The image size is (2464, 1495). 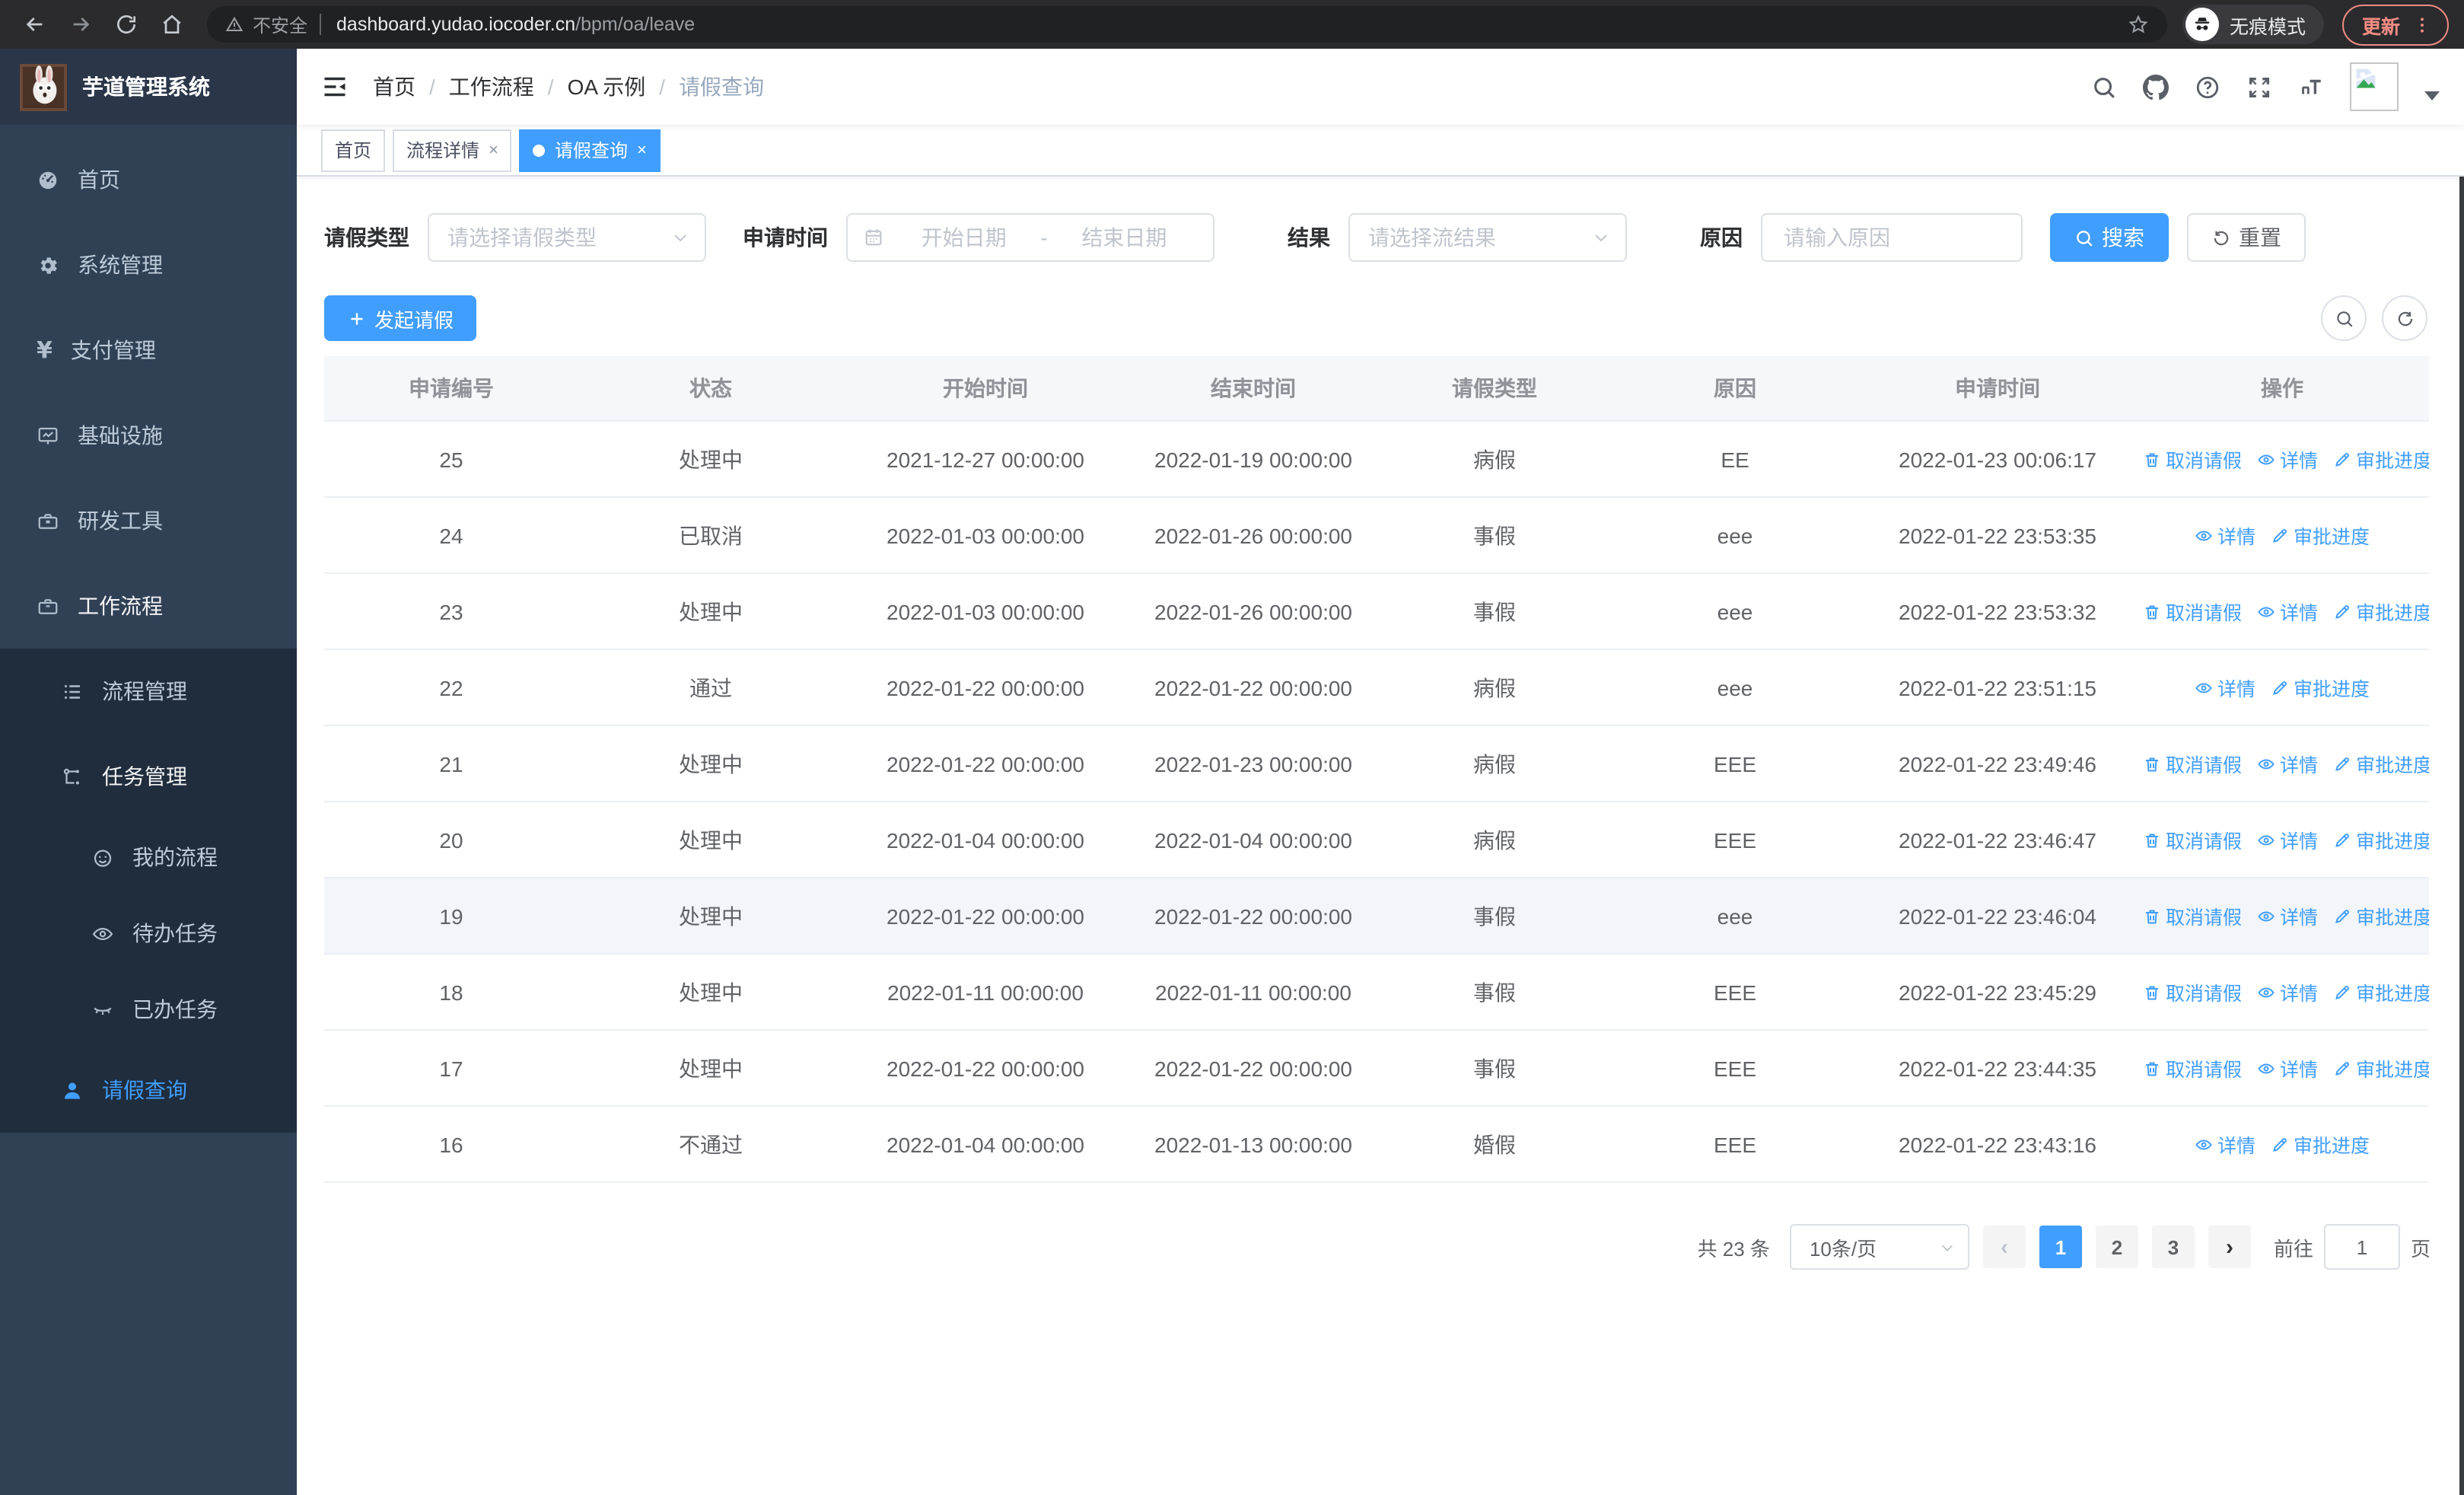 What do you see at coordinates (2004, 1247) in the screenshot?
I see `prev-page-button: ‹` at bounding box center [2004, 1247].